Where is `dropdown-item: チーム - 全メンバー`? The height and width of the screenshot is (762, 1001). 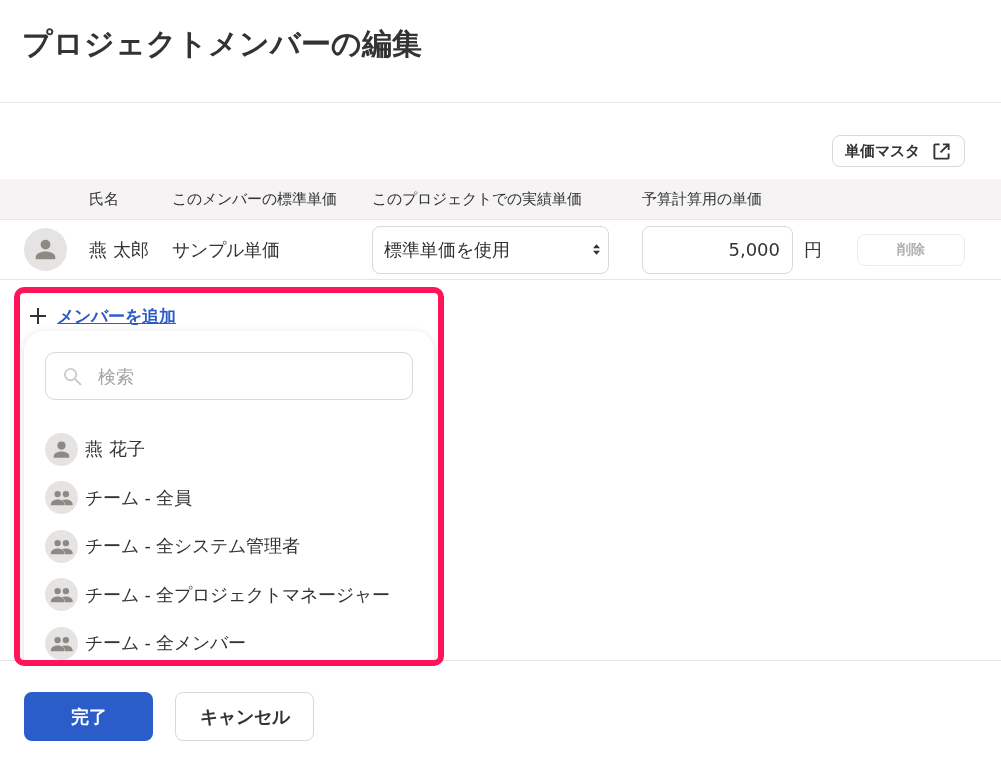
dropdown-item: チーム - 全メンバー is located at coordinates (229, 639).